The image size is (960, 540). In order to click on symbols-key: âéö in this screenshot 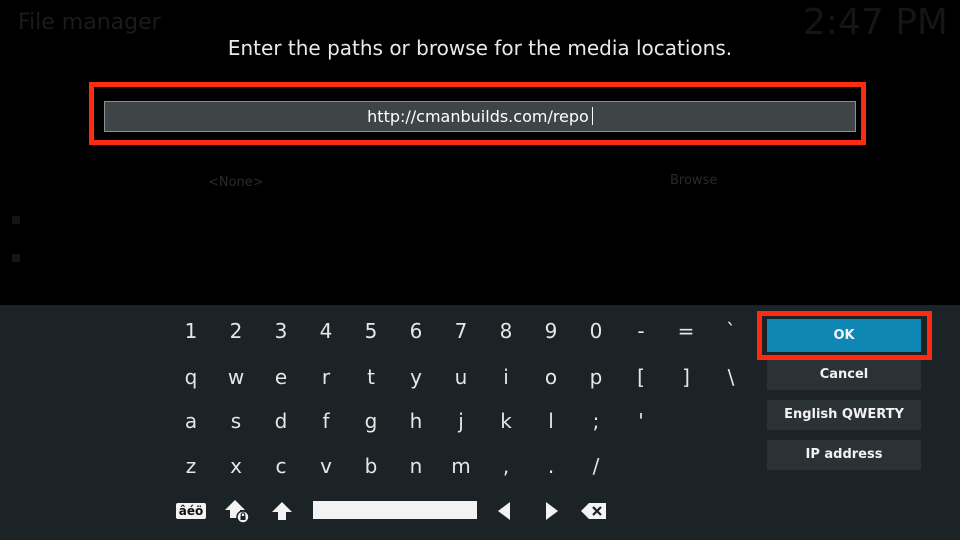, I will do `click(191, 511)`.